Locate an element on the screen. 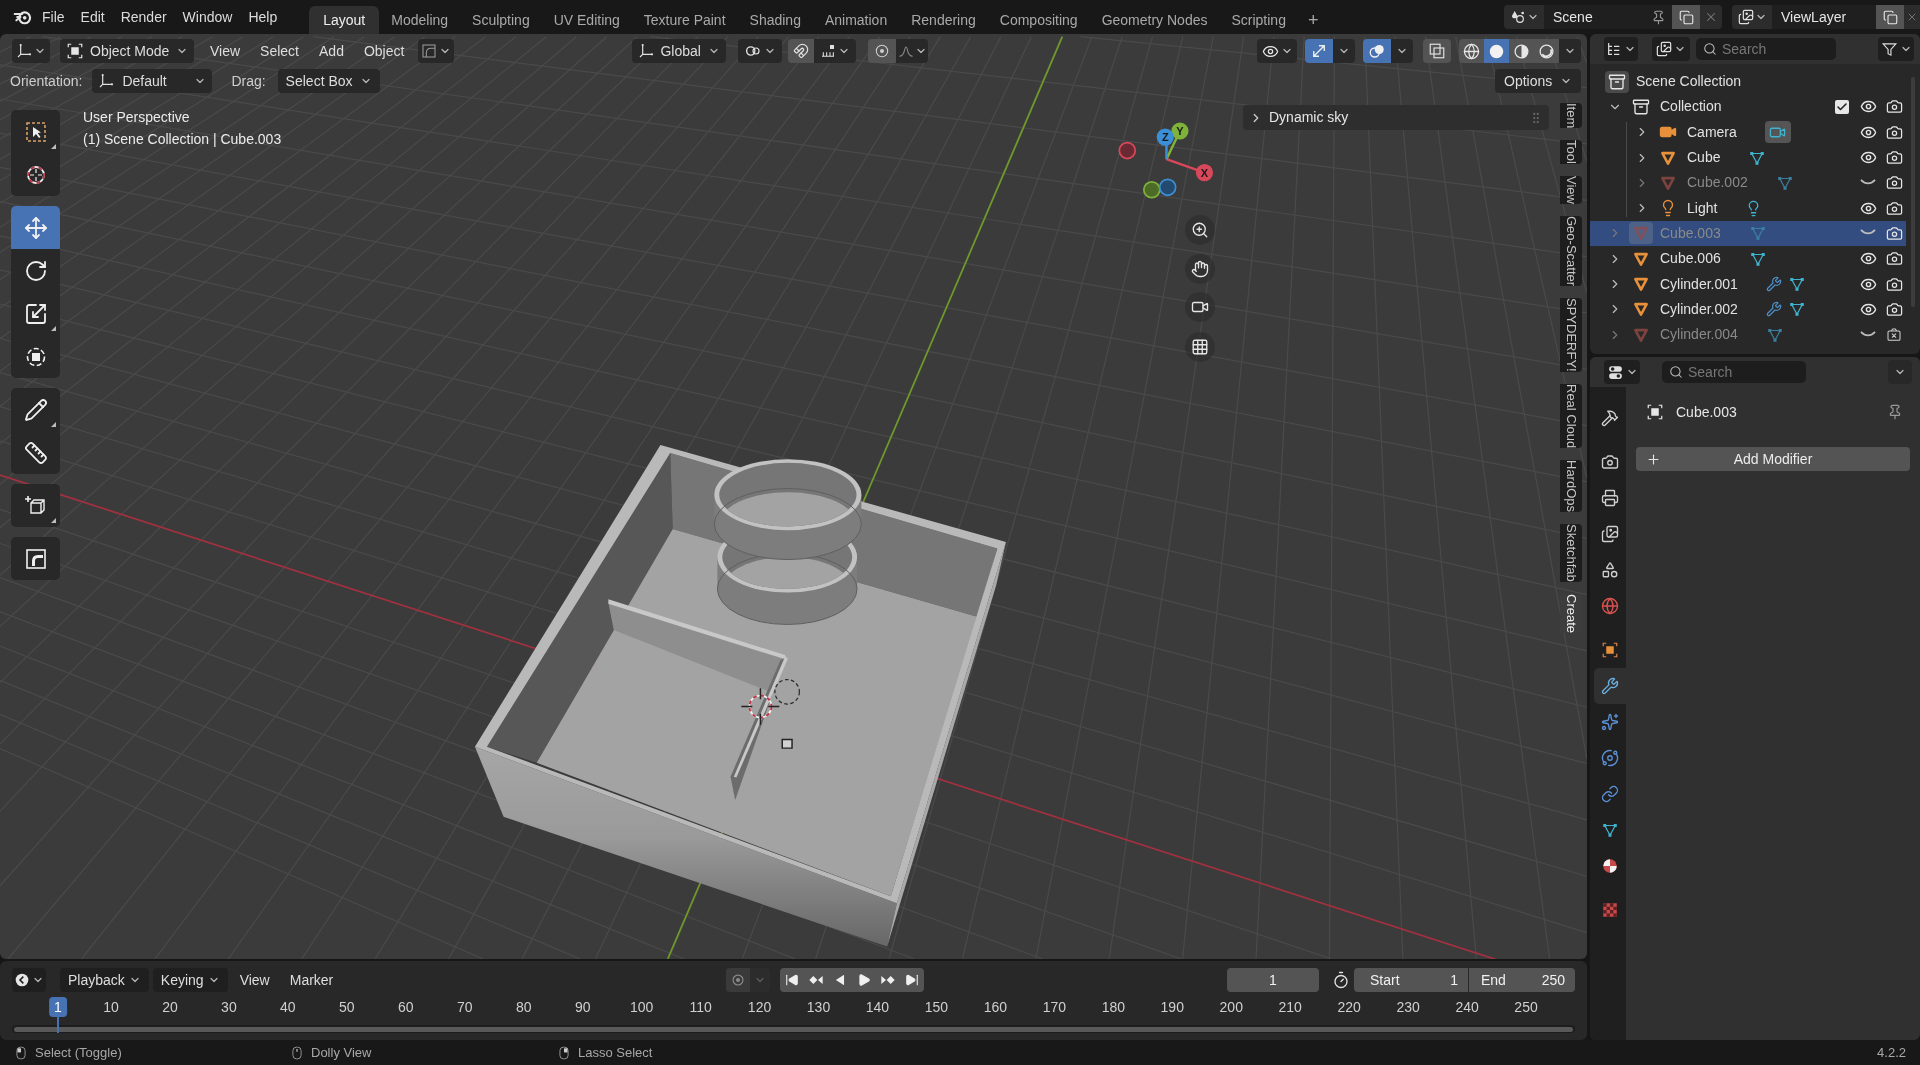 Image resolution: width=1920 pixels, height=1065 pixels. camera-view-button is located at coordinates (1200, 307).